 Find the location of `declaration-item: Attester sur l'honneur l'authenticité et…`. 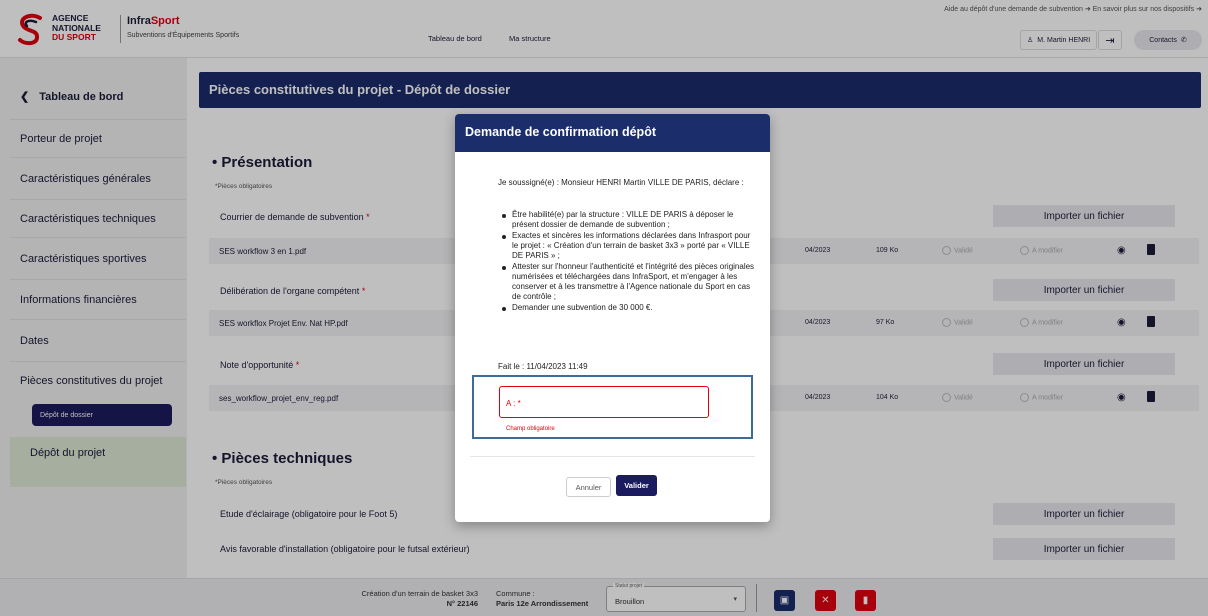

declaration-item: Attester sur l'honneur l'authenticité et… is located at coordinates (627, 282).